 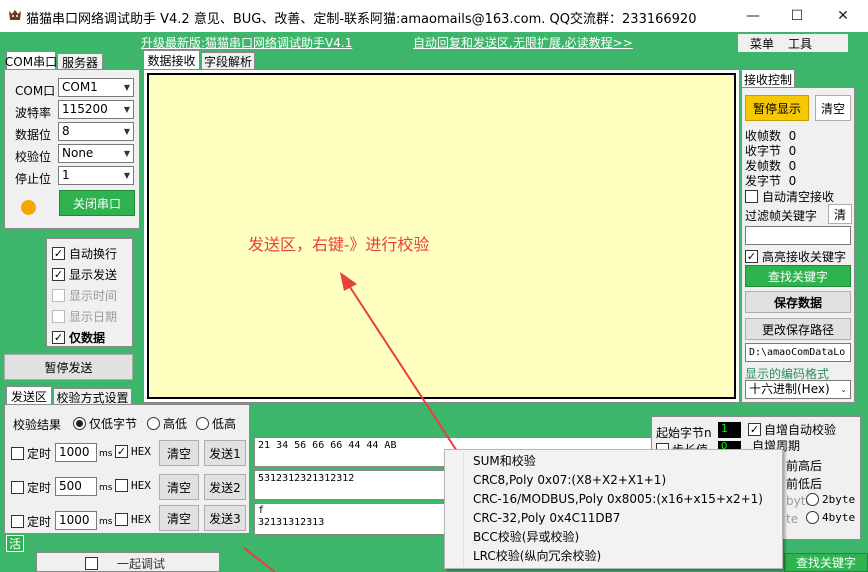 I want to click on menu-item-lrc: LRC校验(纵向冗余校验), so click(x=613, y=556).